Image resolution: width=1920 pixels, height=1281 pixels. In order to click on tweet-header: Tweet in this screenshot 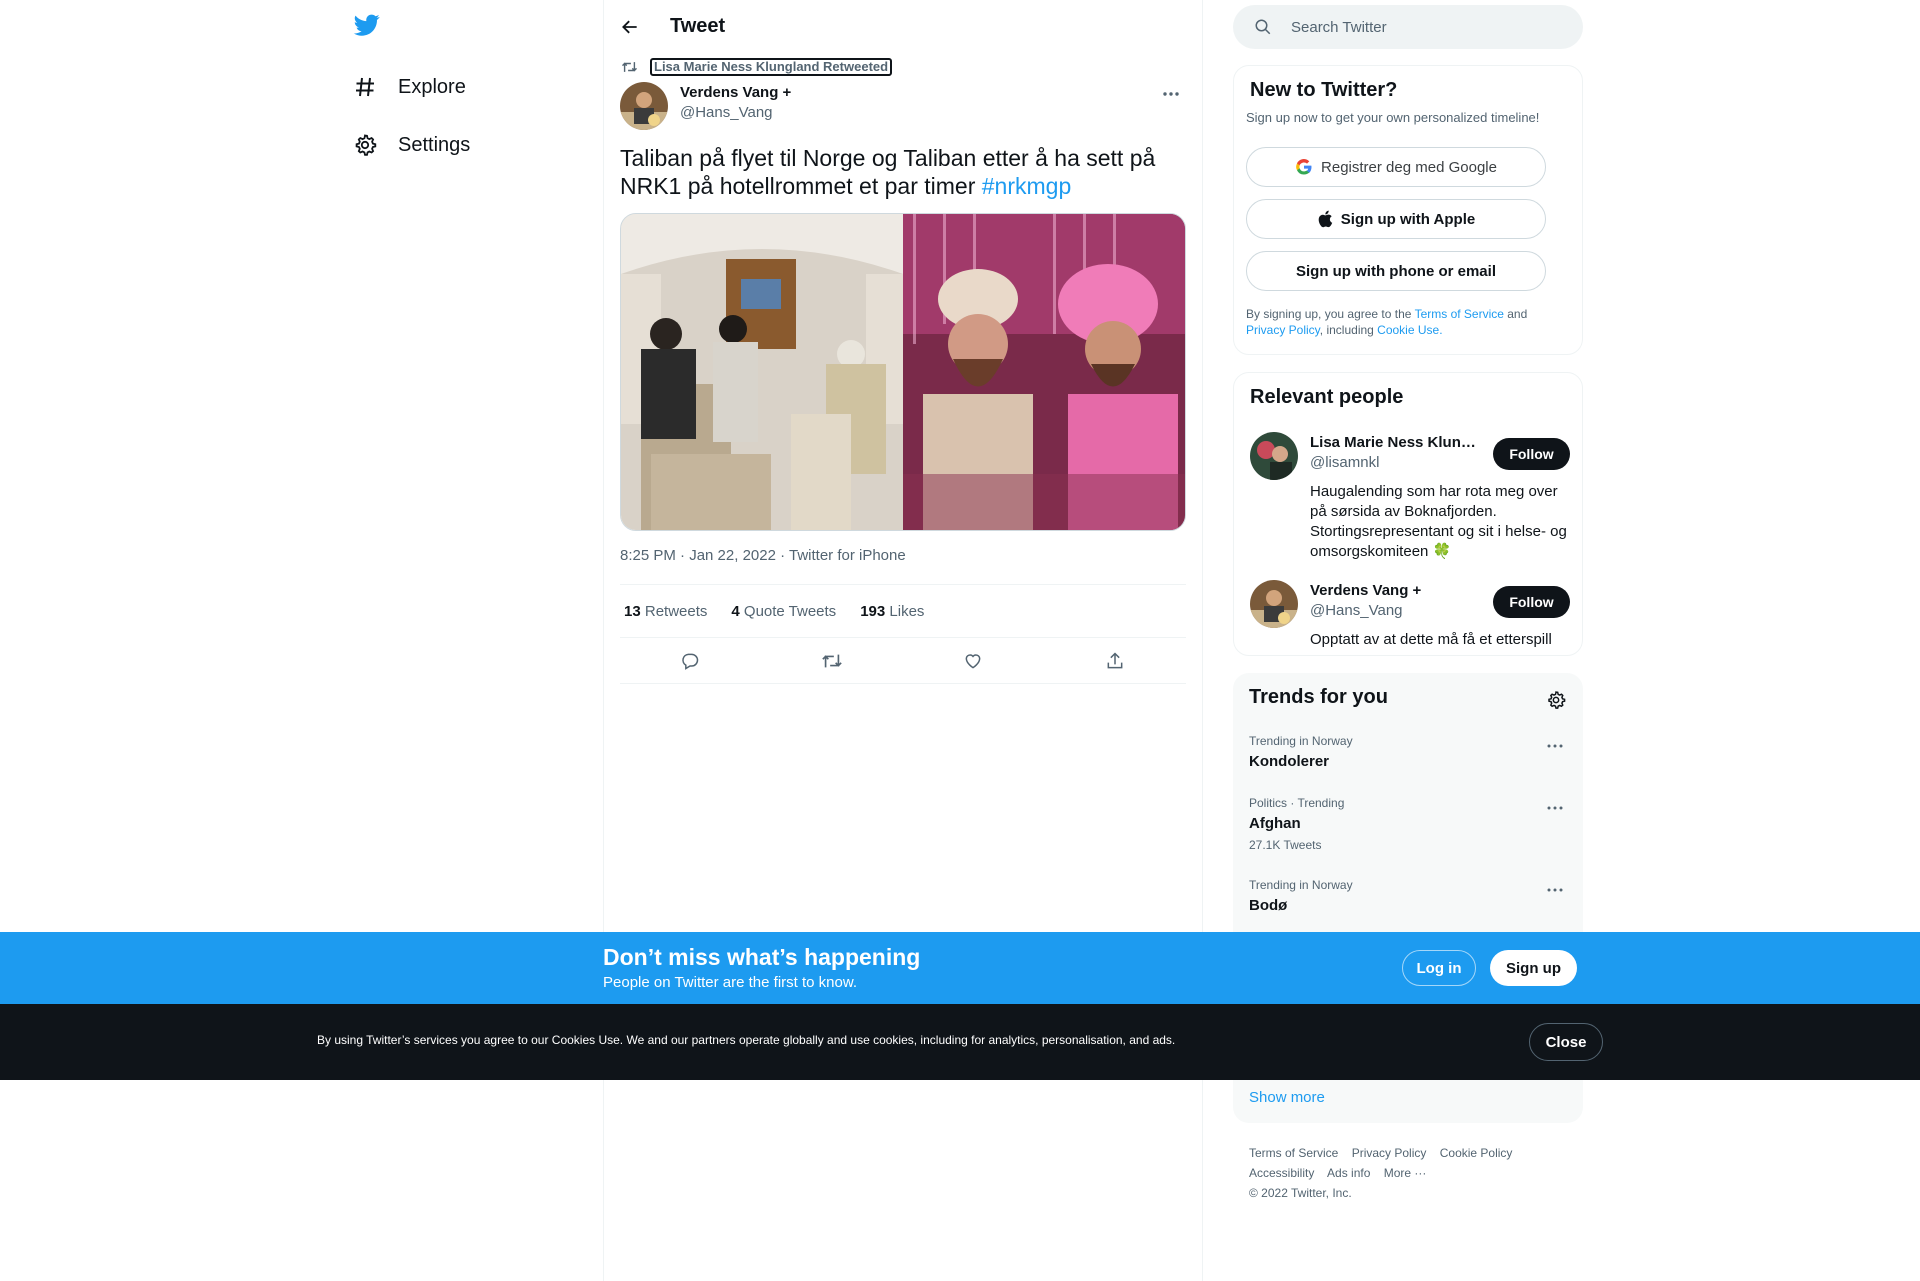, I will do `click(903, 26)`.